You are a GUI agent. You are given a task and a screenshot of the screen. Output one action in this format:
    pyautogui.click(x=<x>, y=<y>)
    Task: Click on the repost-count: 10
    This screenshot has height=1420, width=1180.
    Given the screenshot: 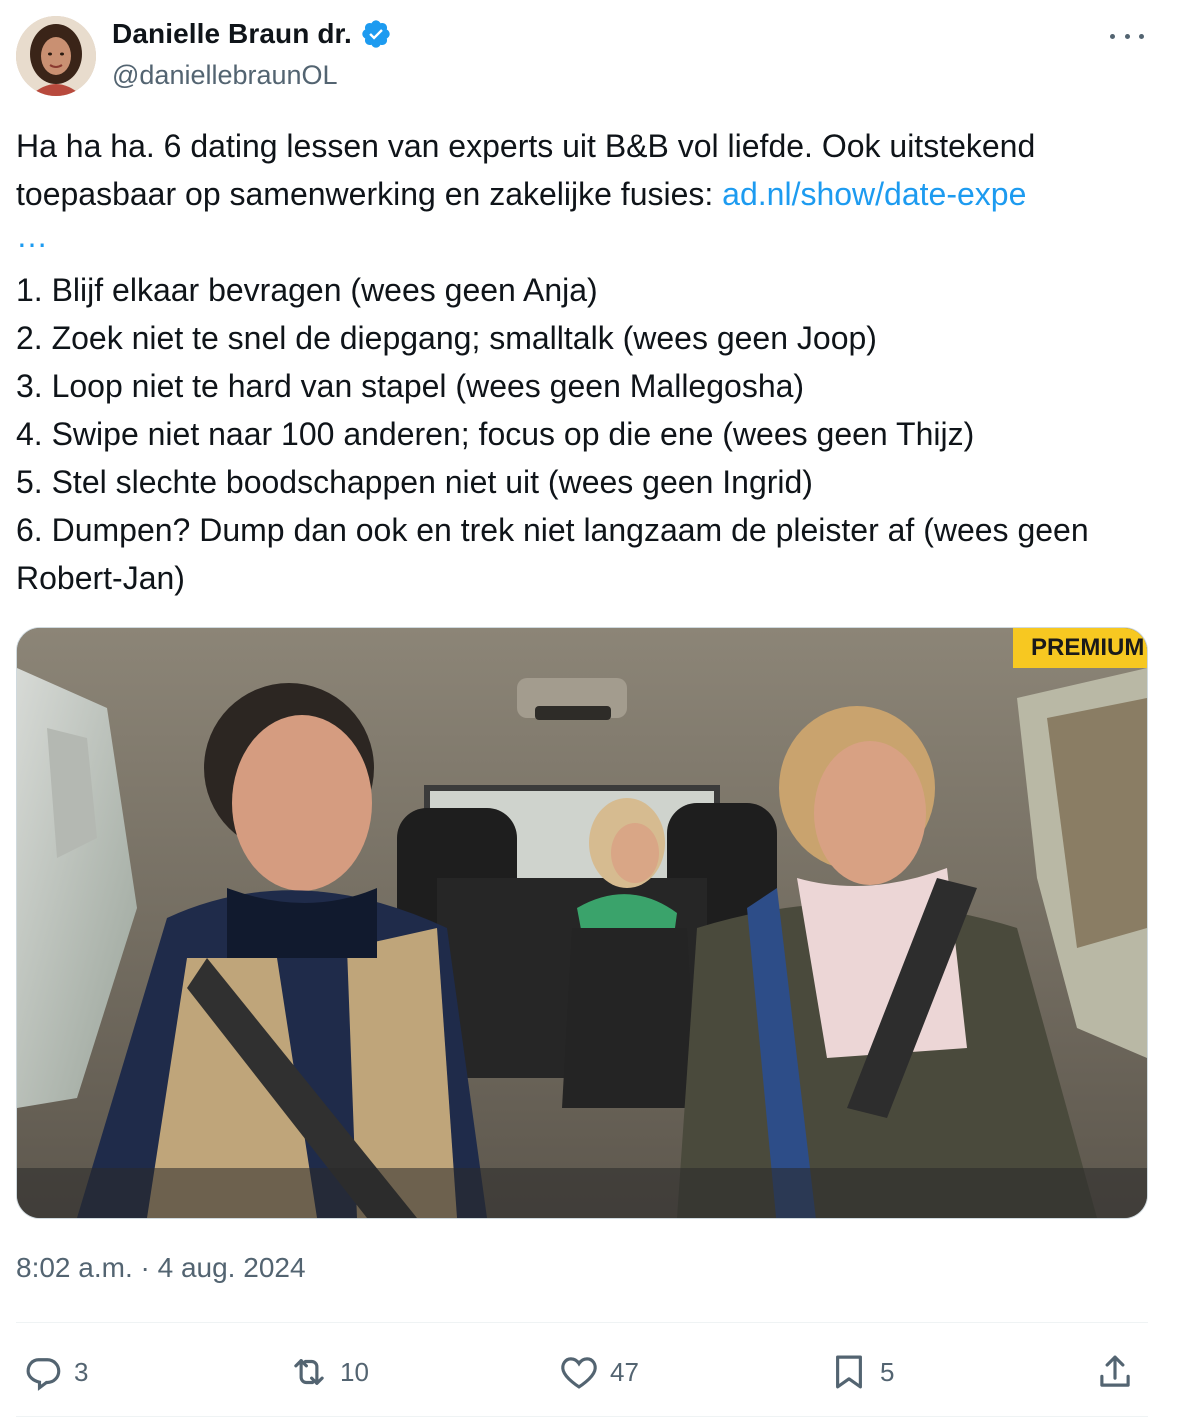 What is the action you would take?
    pyautogui.click(x=354, y=1371)
    